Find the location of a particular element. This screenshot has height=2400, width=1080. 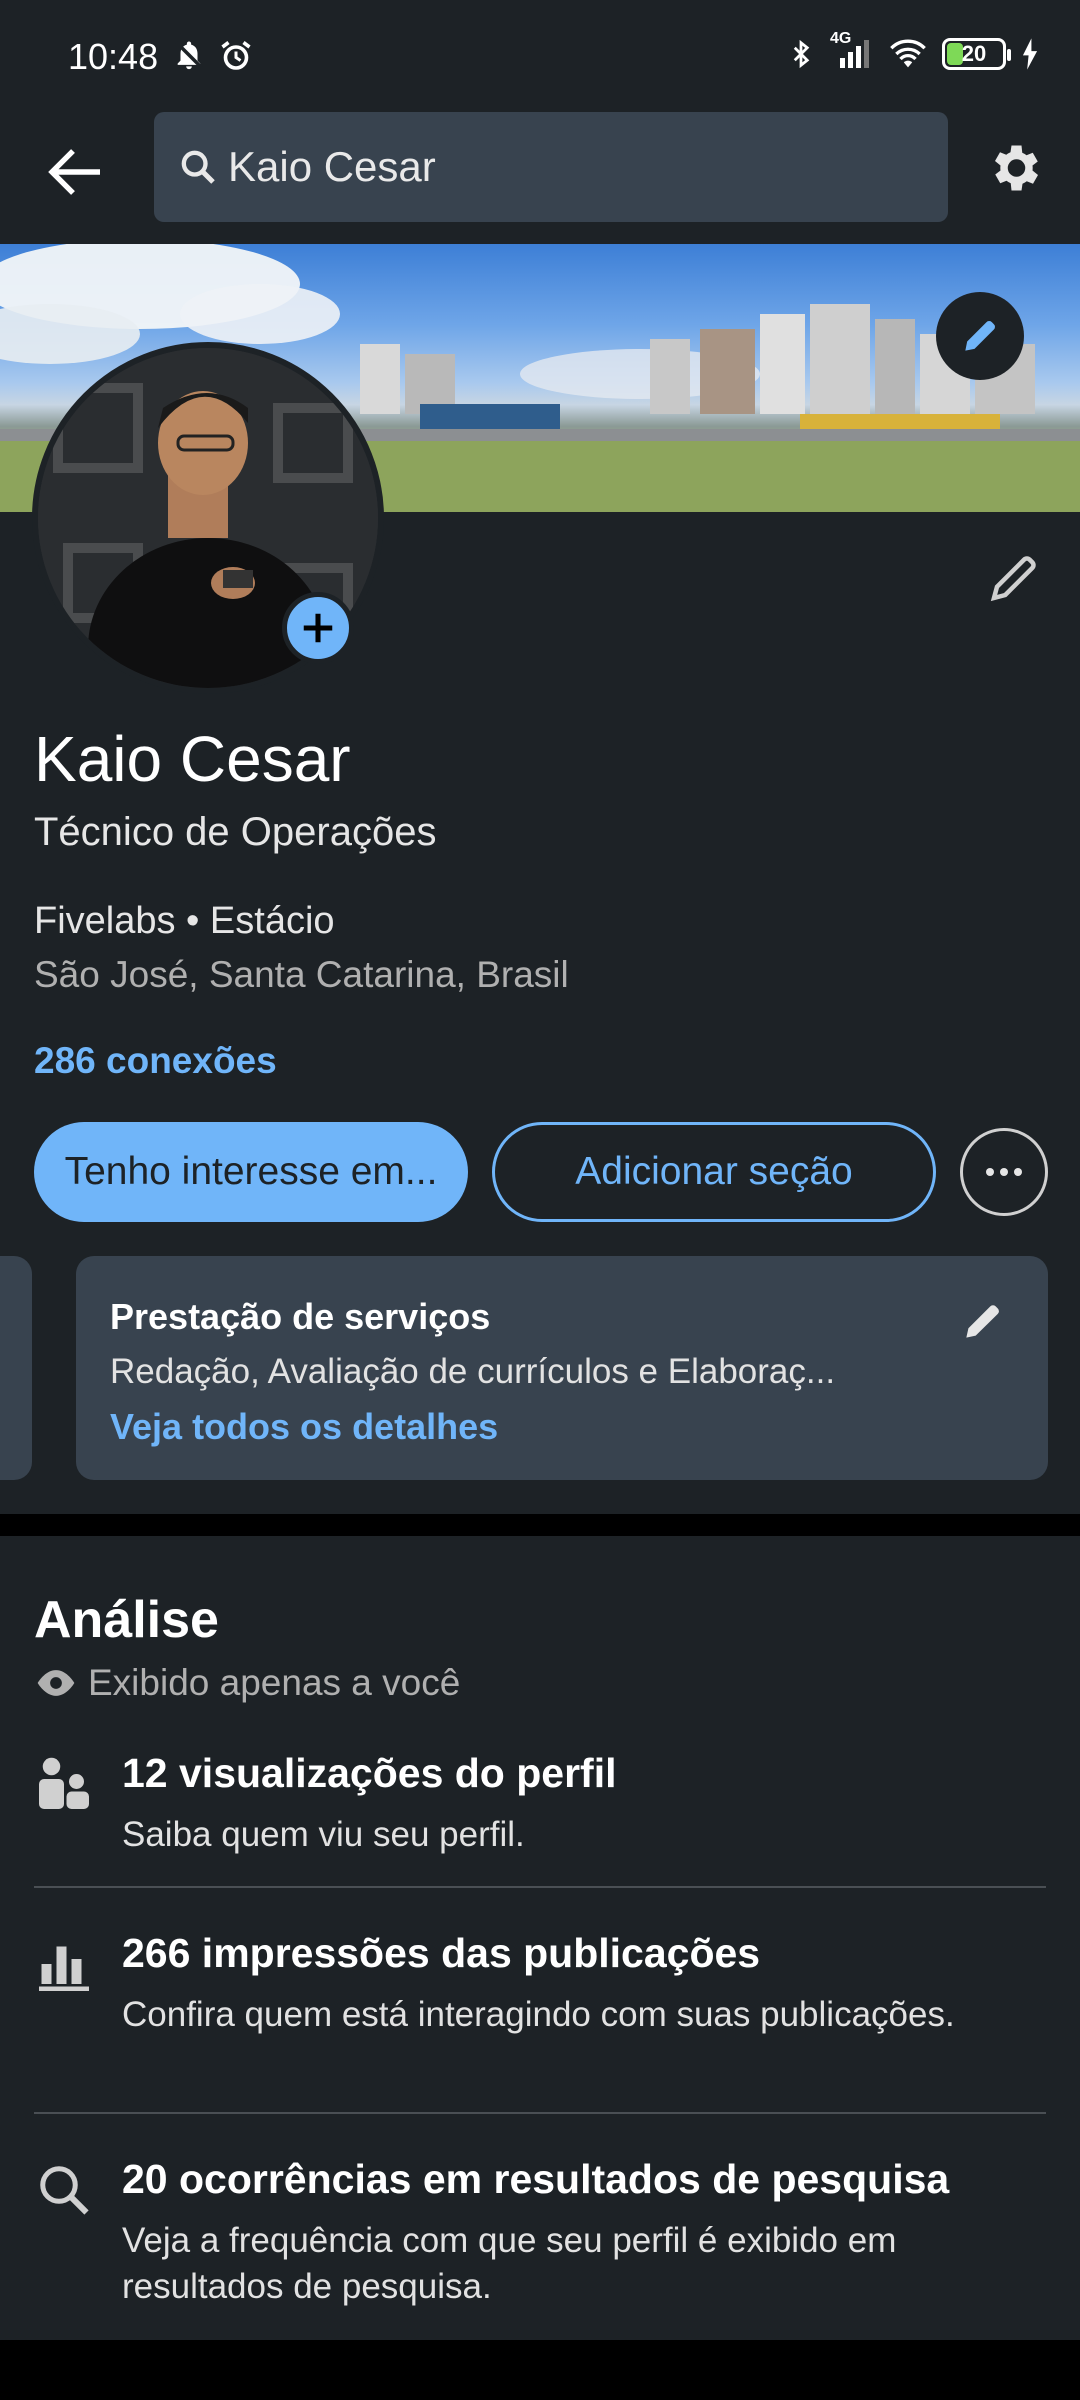

analytics-headline: 12 visualizações do perfil is located at coordinates (369, 1773).